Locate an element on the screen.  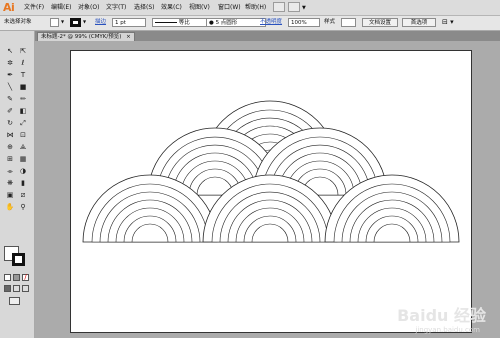
watermark-url: jingyan.baidu.com is located at coordinates (447, 330).